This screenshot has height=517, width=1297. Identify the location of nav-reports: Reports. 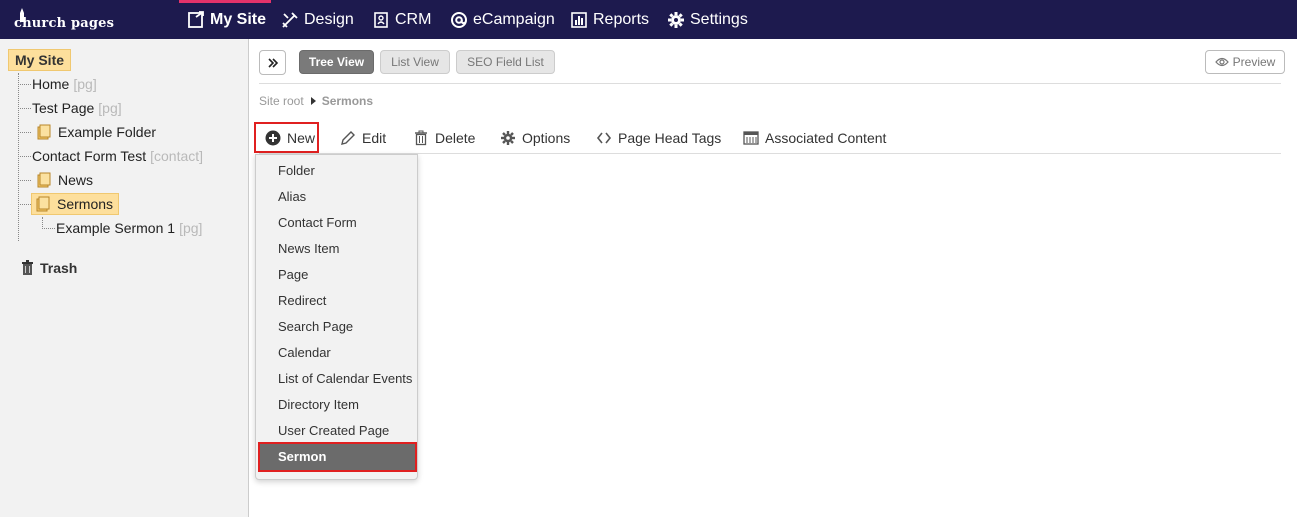
(609, 19).